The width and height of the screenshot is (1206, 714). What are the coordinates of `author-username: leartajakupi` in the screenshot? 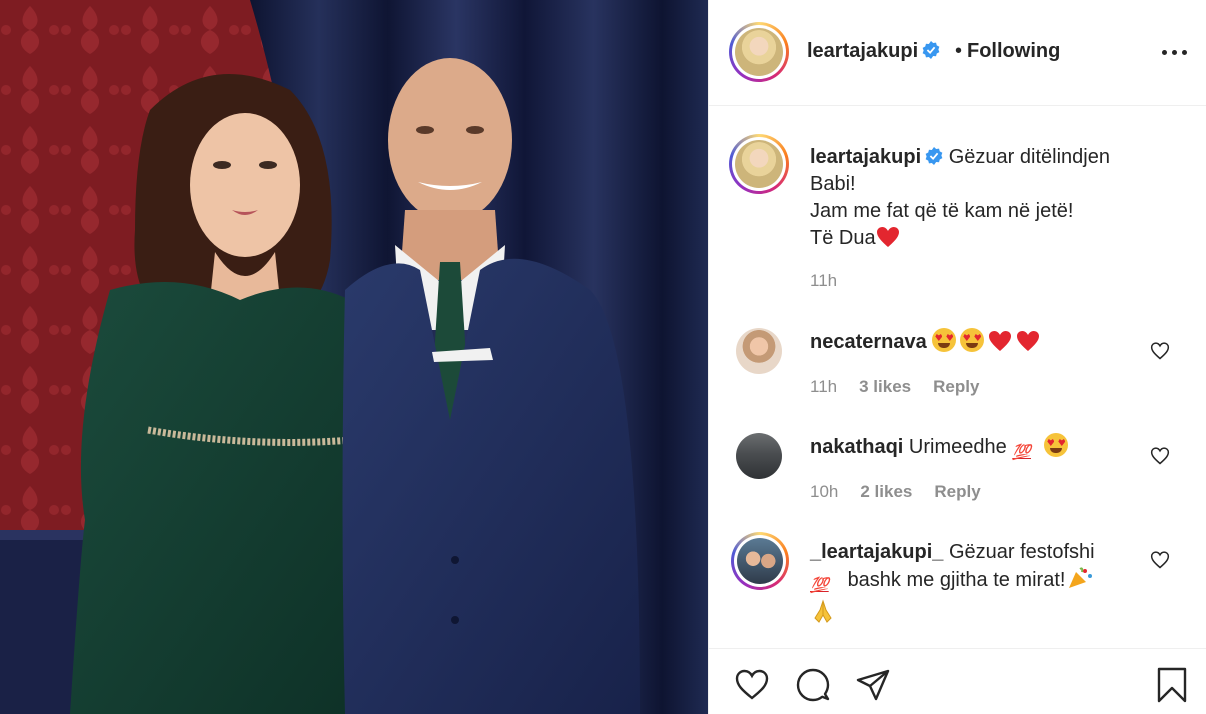 It's located at (873, 51).